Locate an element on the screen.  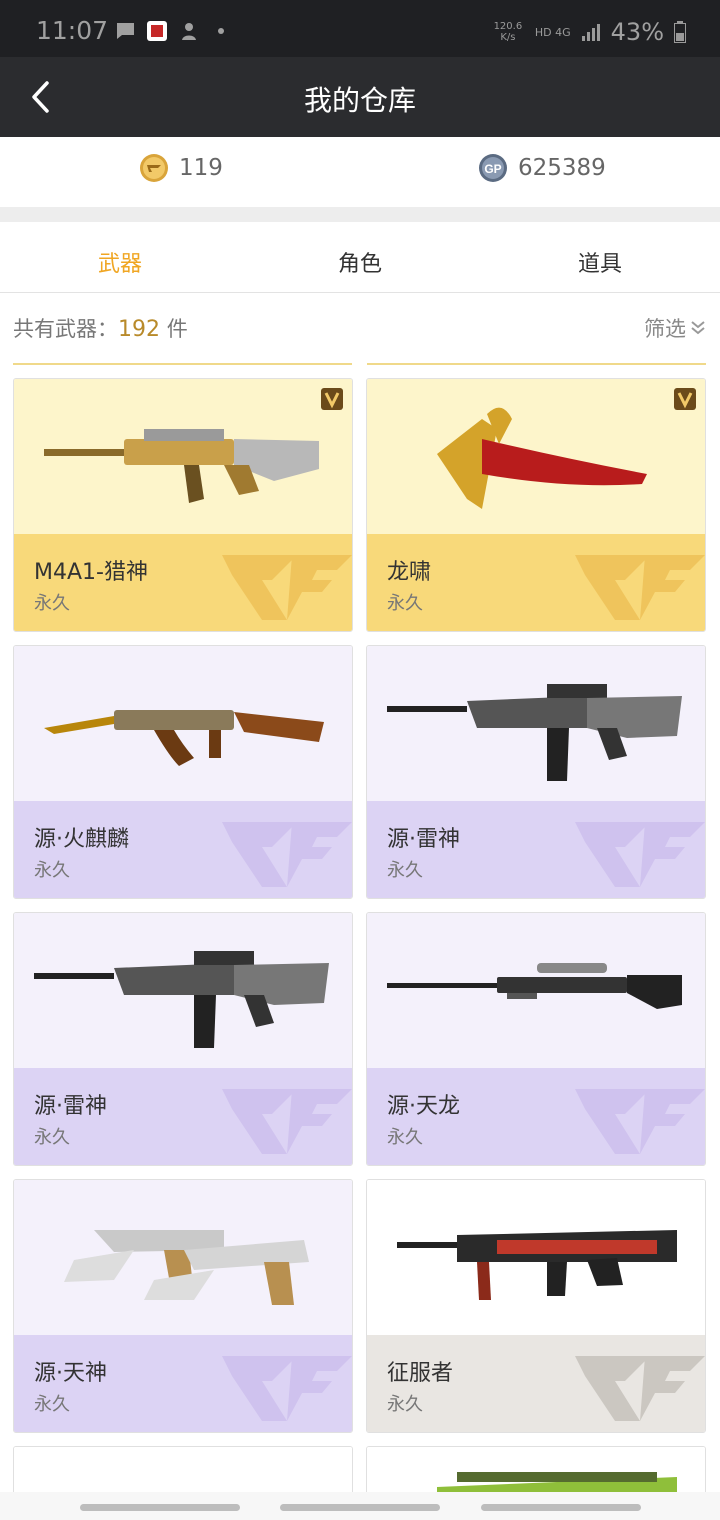
gp-label: GP is located at coordinates (492, 169).